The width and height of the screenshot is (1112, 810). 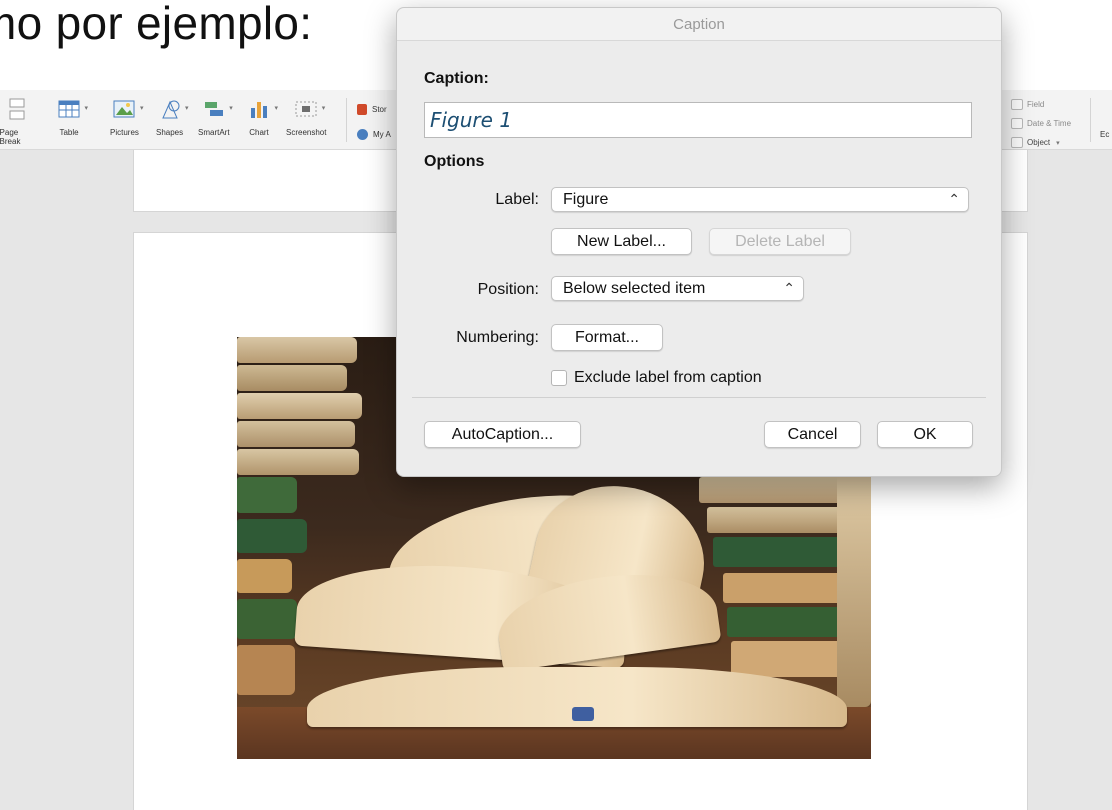 What do you see at coordinates (156, 24) in the screenshot?
I see `slide-heading: mo por ejemplo:` at bounding box center [156, 24].